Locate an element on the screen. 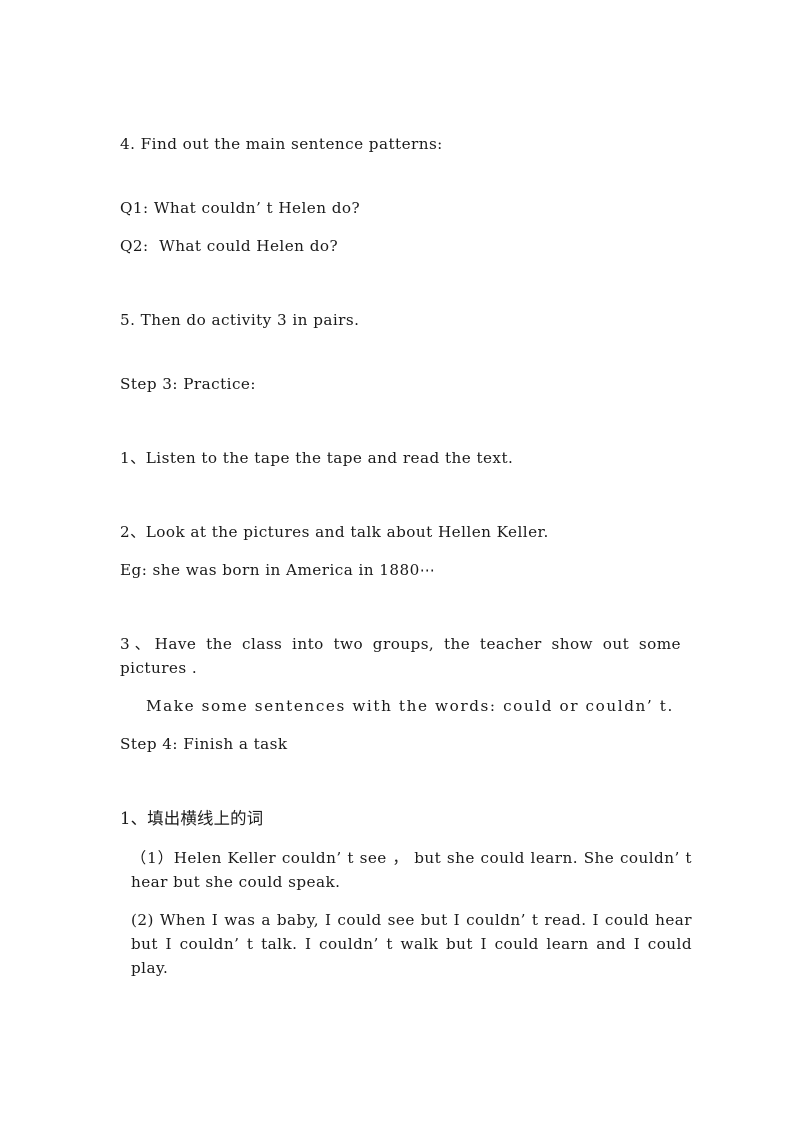 The width and height of the screenshot is (800, 1132). practice-2-example-line: Eg: she was born in America in 1880⋯ is located at coordinates (278, 570).